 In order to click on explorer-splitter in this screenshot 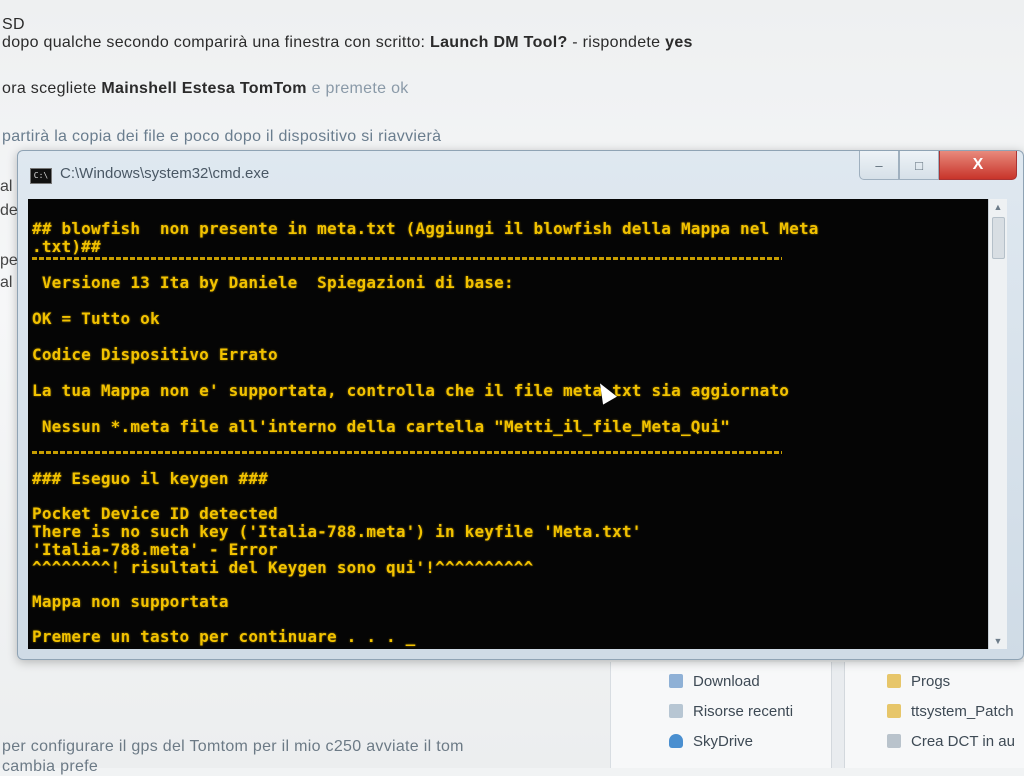, I will do `click(838, 715)`.